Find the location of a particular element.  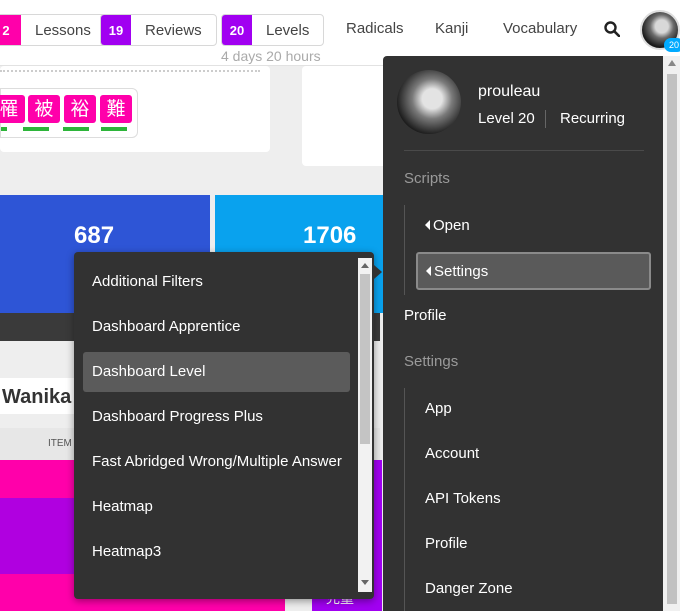

levels-count: 20 is located at coordinates (237, 30).